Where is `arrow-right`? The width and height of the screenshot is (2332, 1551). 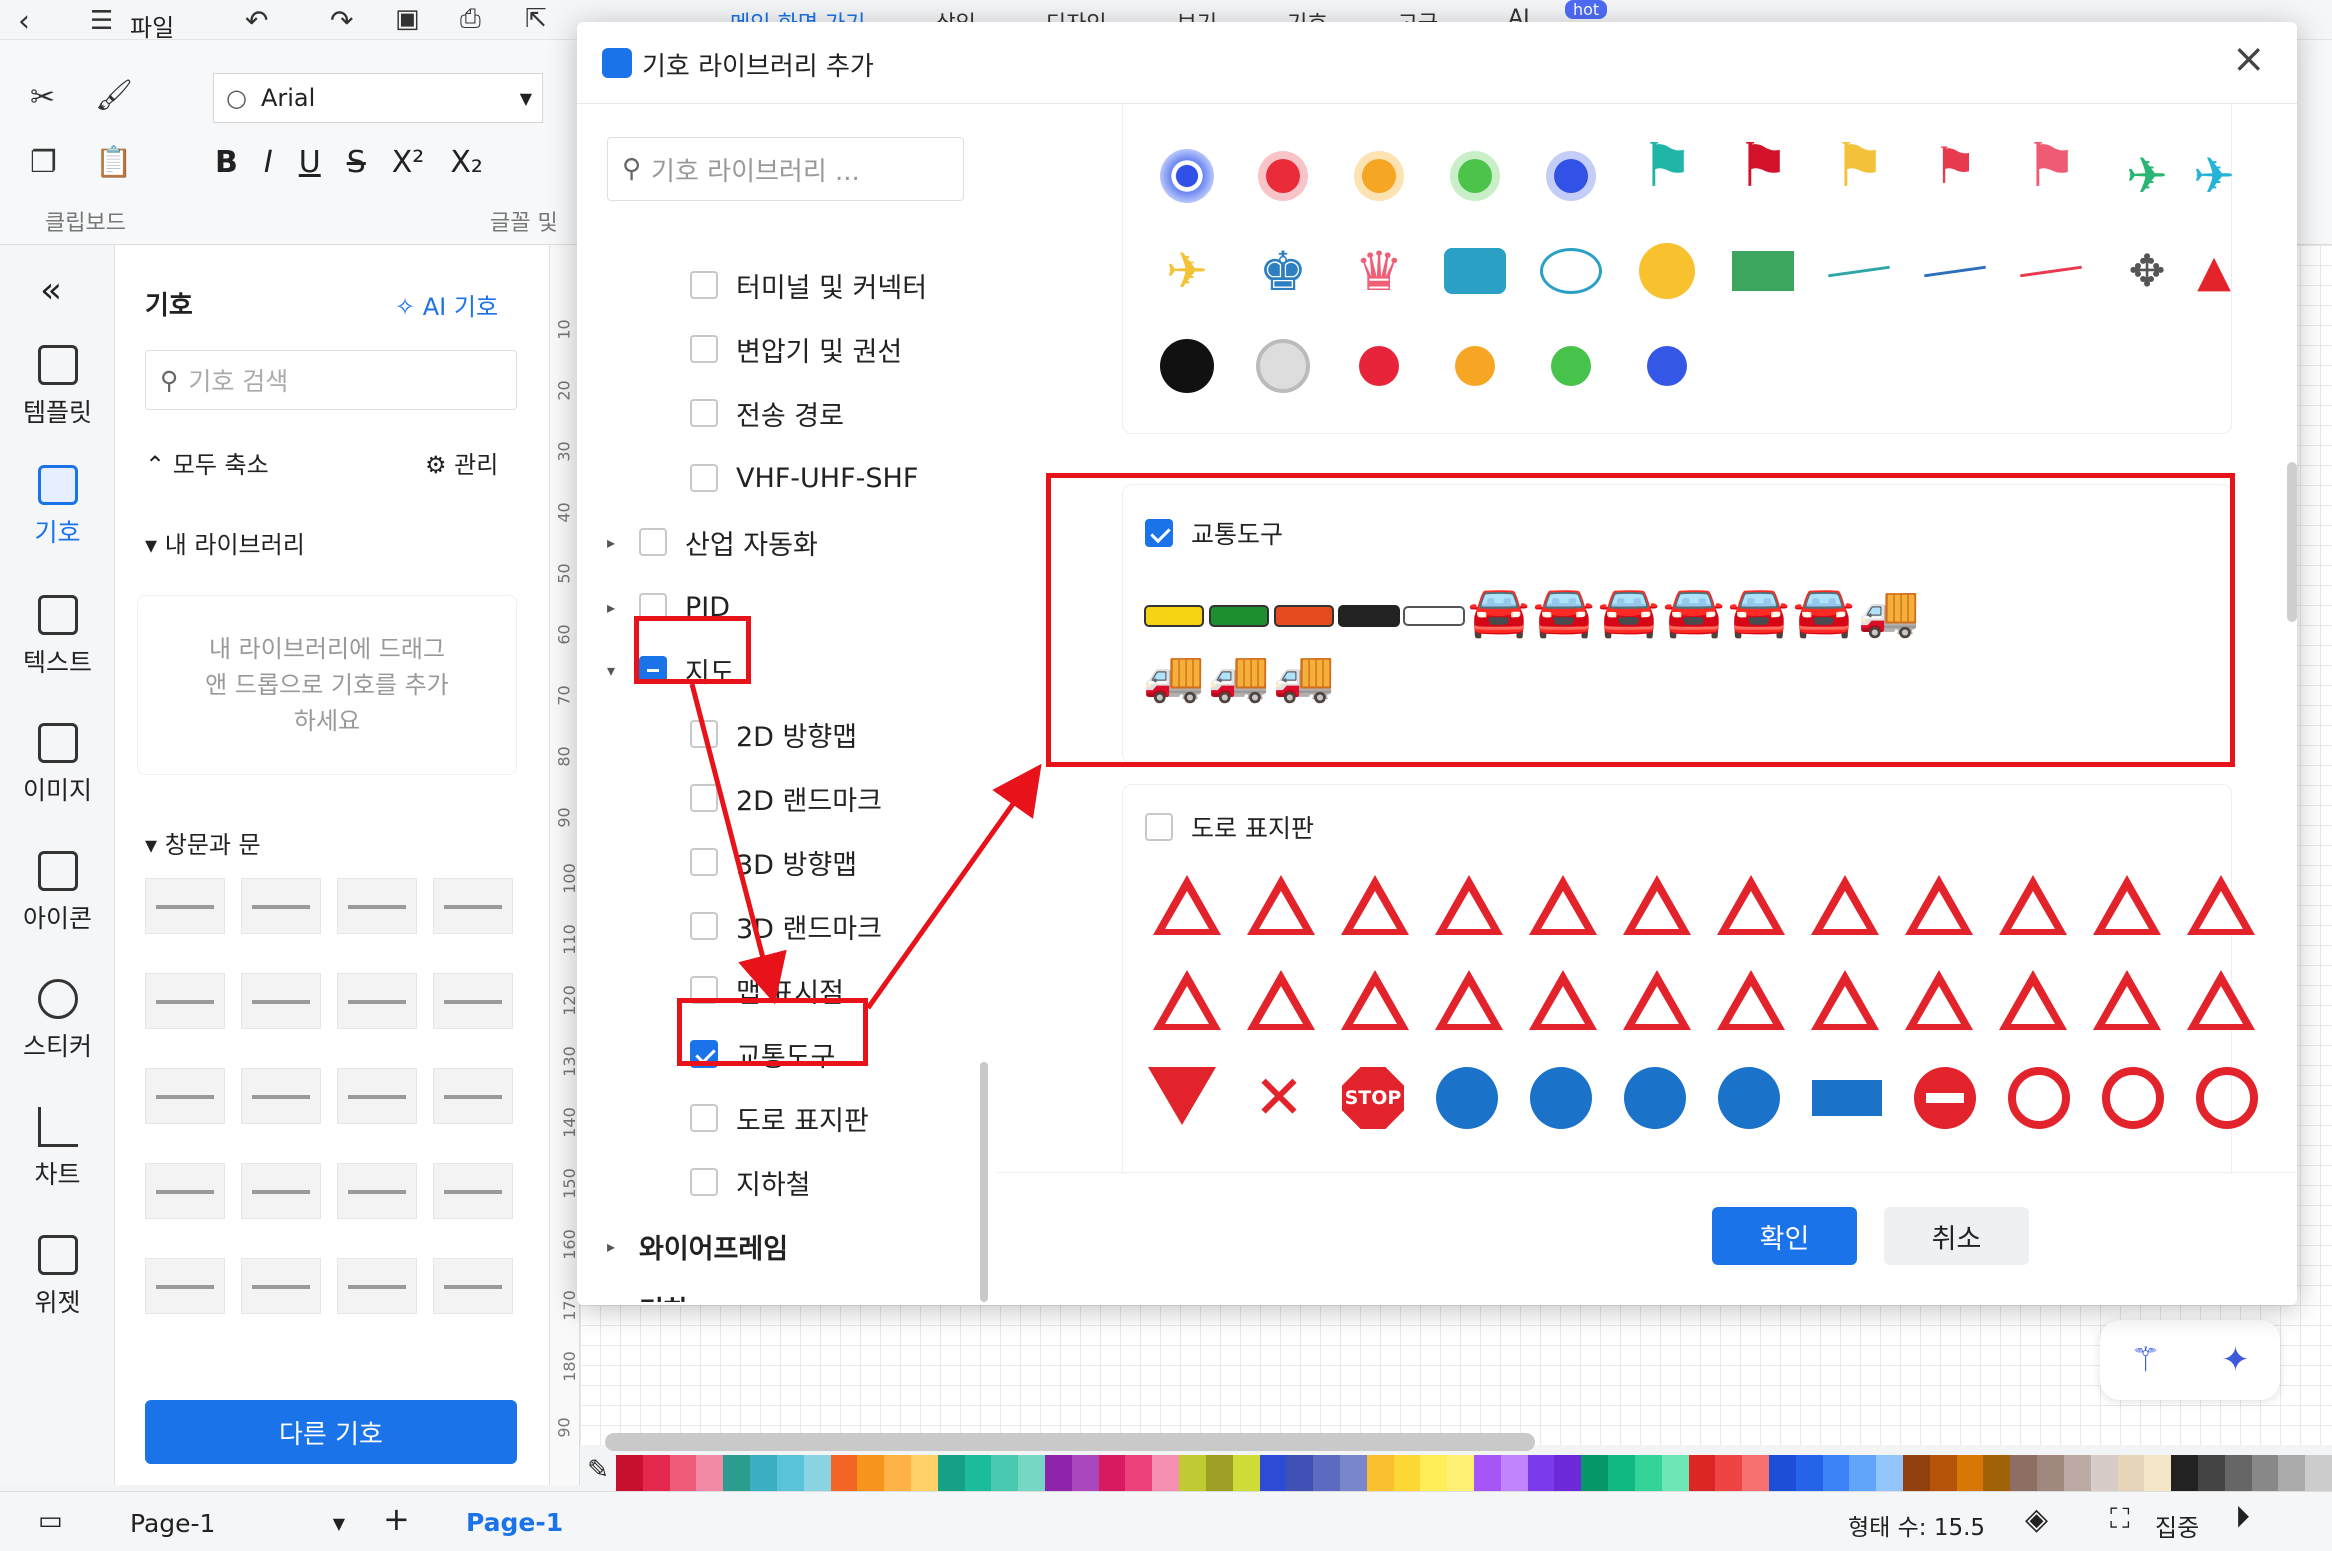 arrow-right is located at coordinates (953, 886).